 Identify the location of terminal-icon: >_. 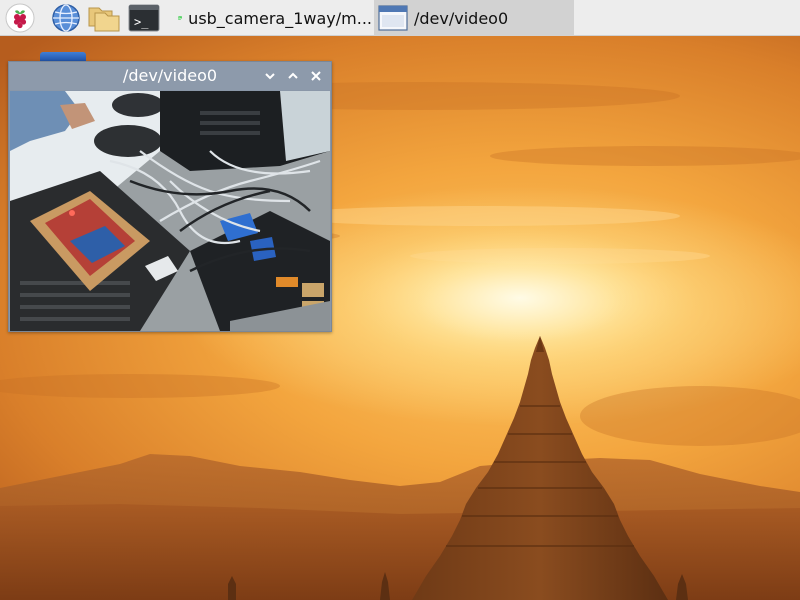
(144, 18).